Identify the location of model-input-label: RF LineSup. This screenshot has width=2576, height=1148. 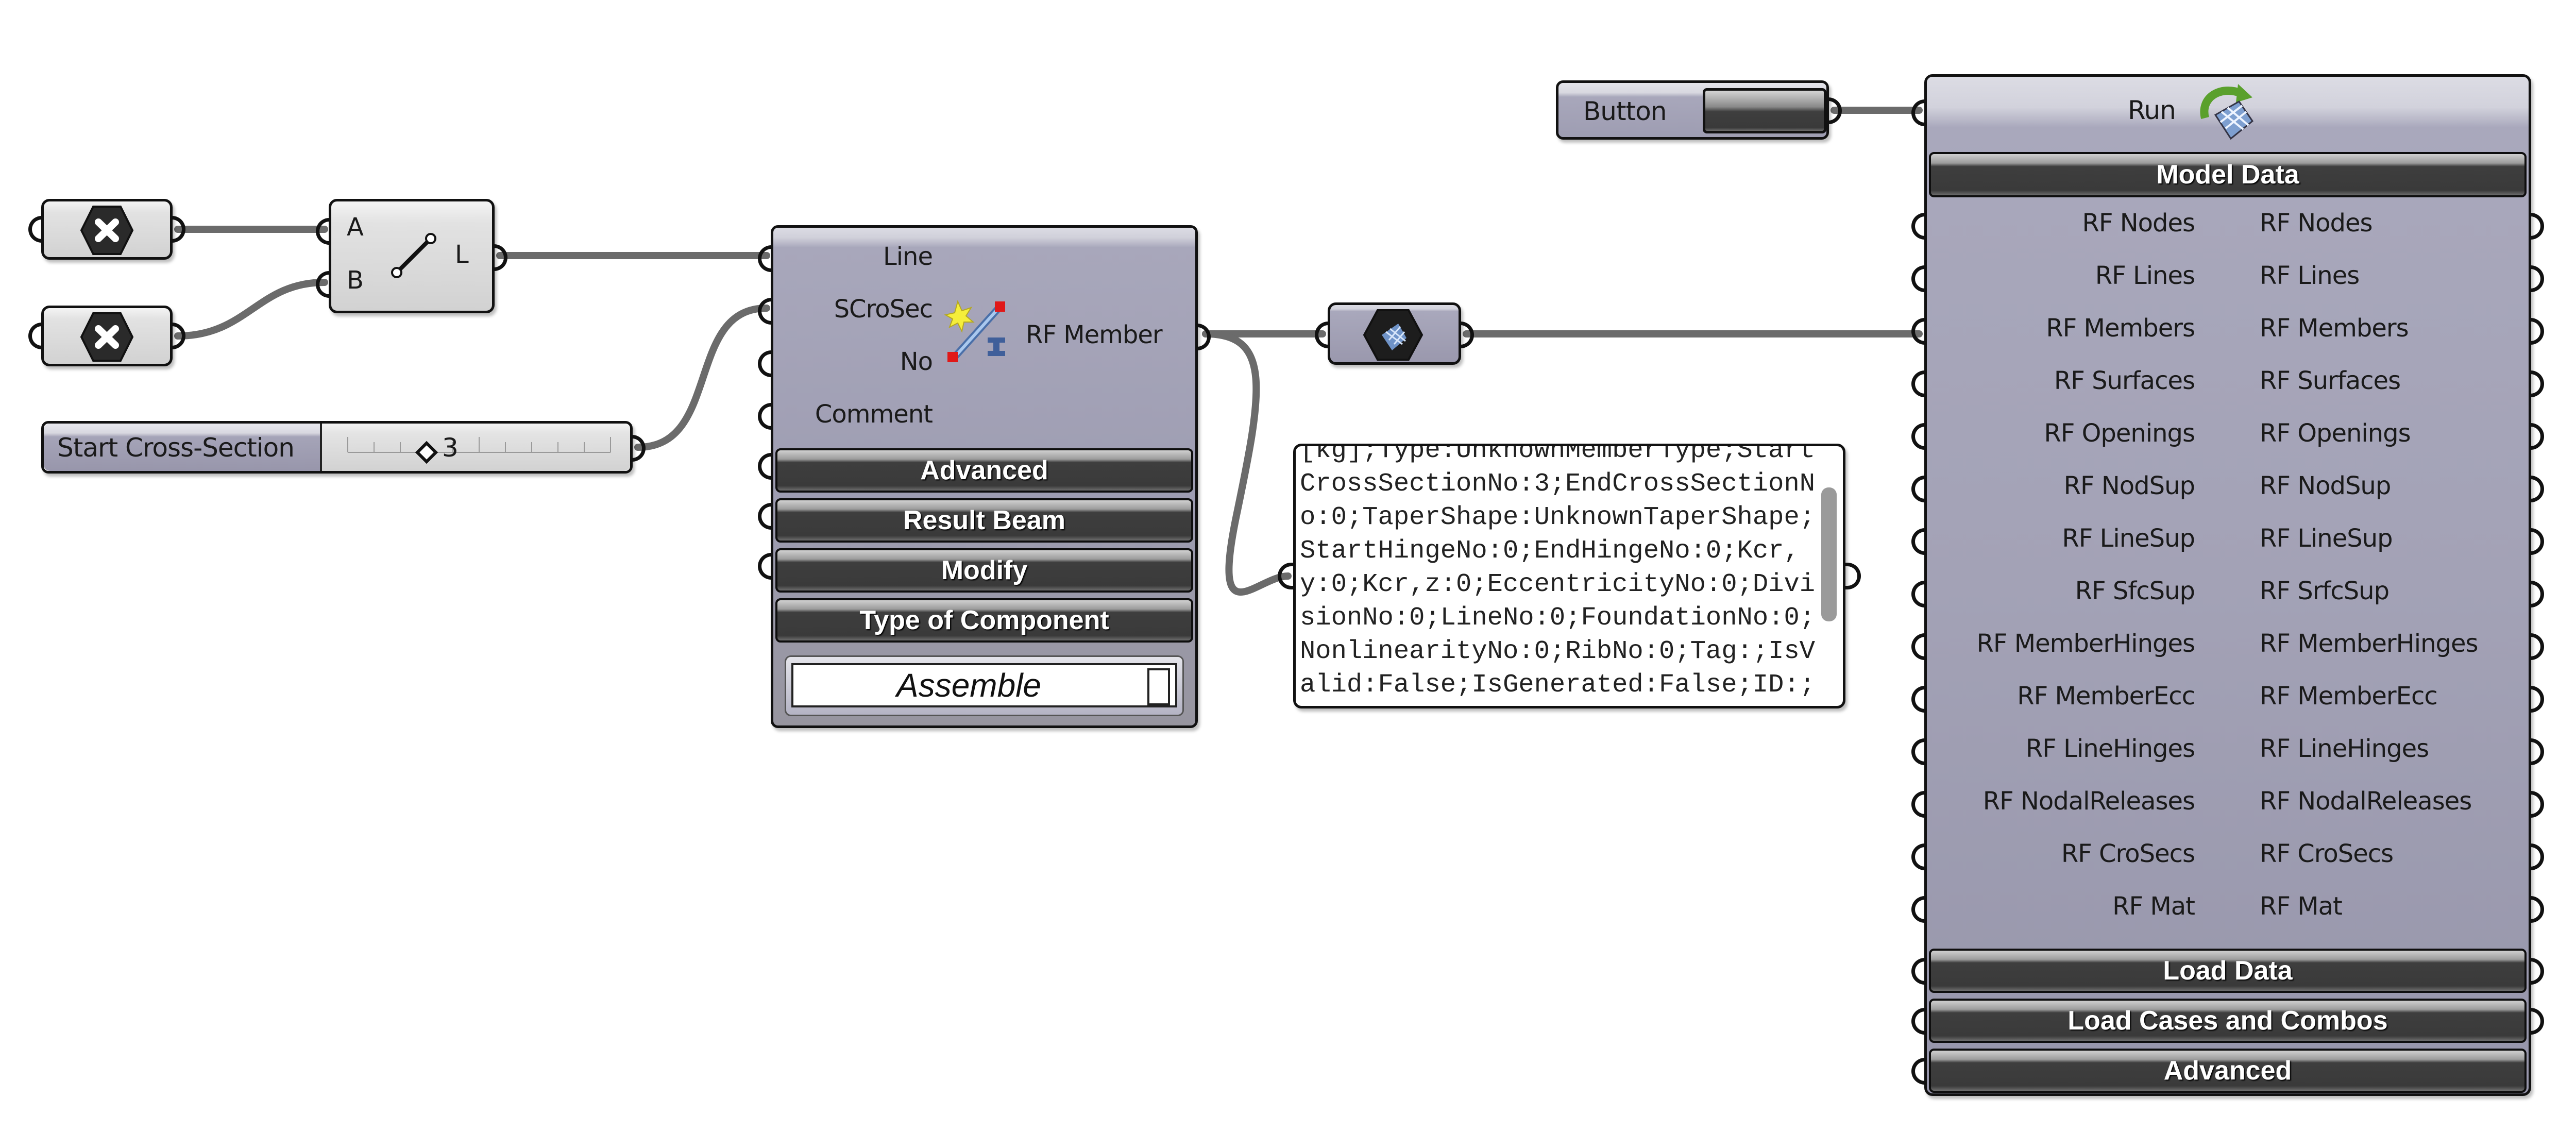
(2128, 538).